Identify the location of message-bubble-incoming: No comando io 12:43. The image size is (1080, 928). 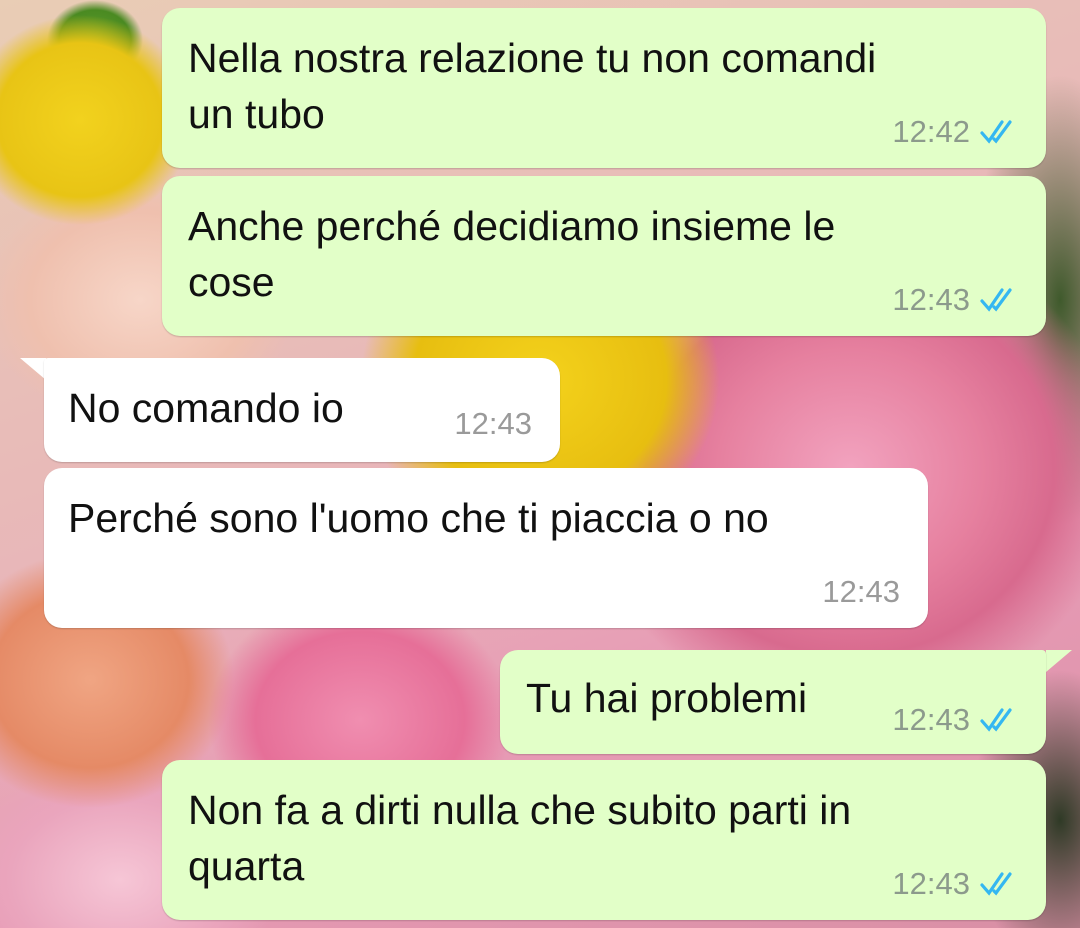
(302, 410).